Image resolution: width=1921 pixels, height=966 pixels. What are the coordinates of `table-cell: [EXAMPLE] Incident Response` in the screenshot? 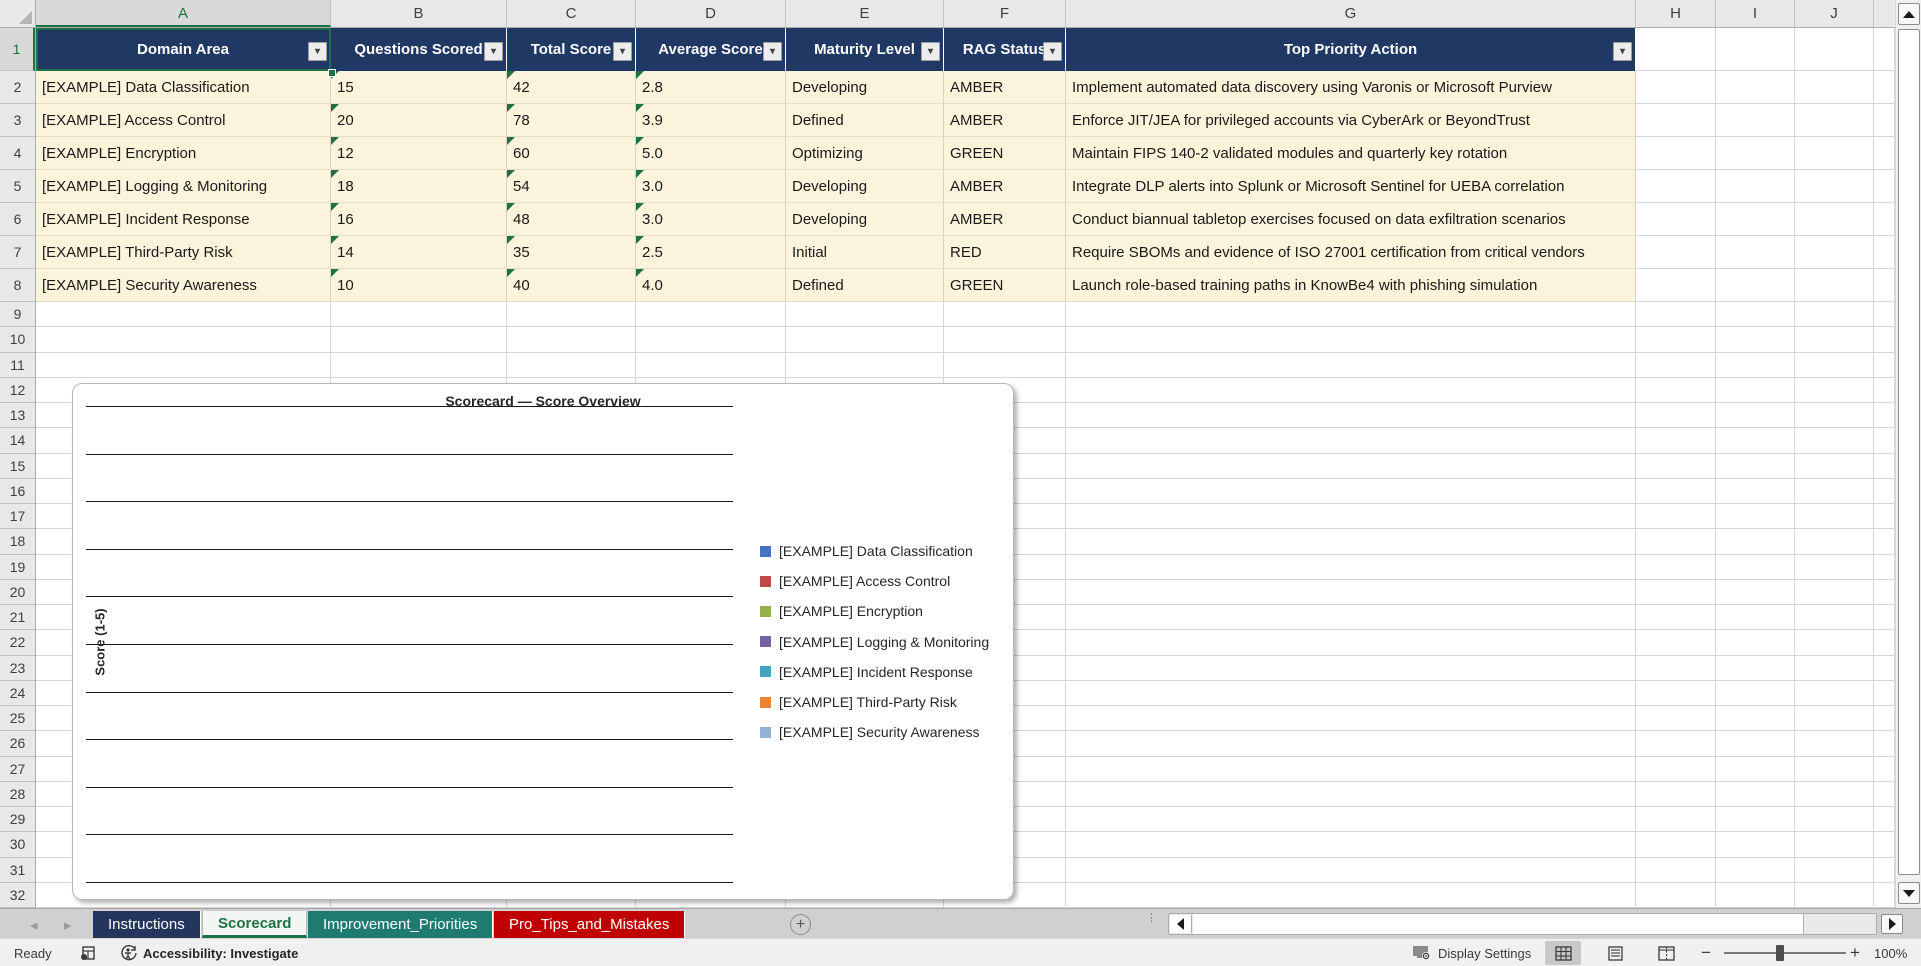 It's located at (183, 219).